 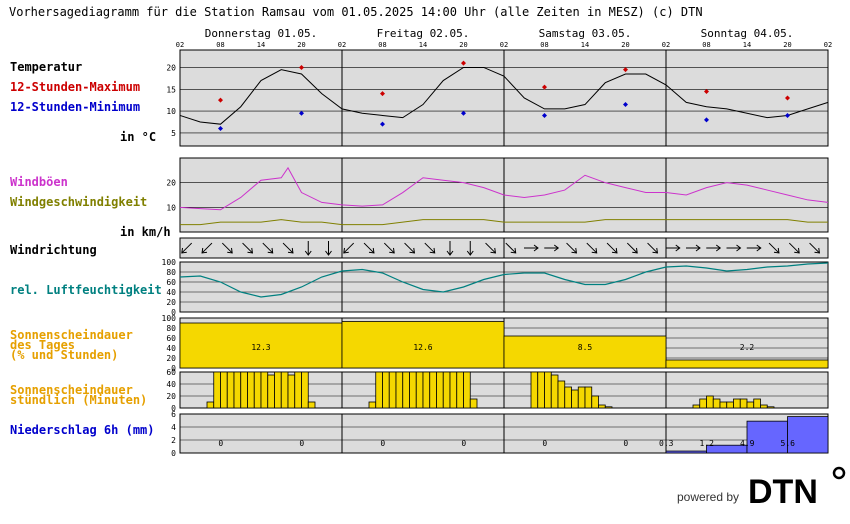 What do you see at coordinates (78, 202) in the screenshot?
I see `label-windspeed: Windgeschwindigkeit` at bounding box center [78, 202].